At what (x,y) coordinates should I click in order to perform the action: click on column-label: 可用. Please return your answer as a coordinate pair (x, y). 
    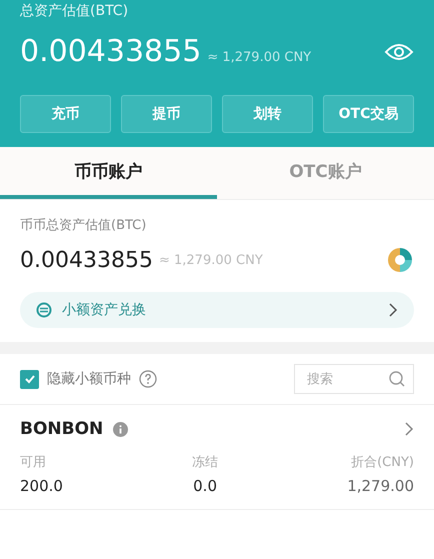
    Looking at the image, I should click on (33, 462).